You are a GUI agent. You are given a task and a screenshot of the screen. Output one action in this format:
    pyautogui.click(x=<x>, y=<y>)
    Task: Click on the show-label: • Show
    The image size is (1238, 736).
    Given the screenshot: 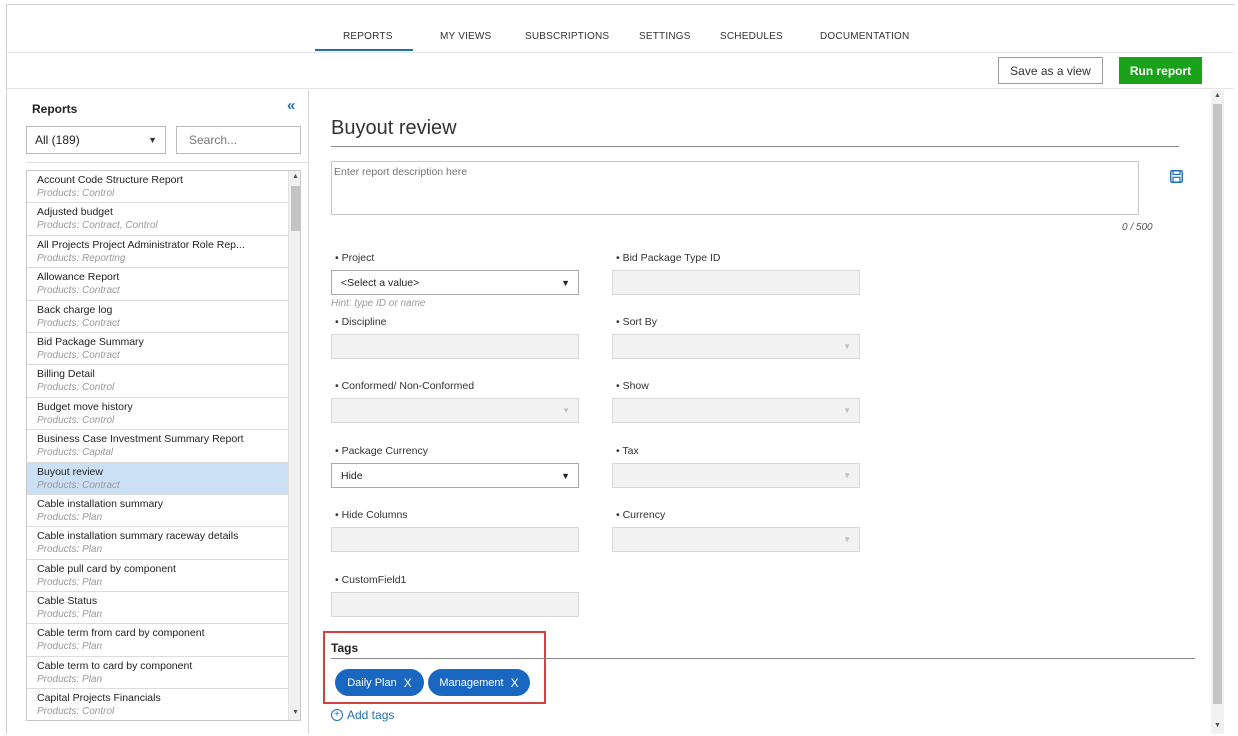 What is the action you would take?
    pyautogui.click(x=632, y=386)
    